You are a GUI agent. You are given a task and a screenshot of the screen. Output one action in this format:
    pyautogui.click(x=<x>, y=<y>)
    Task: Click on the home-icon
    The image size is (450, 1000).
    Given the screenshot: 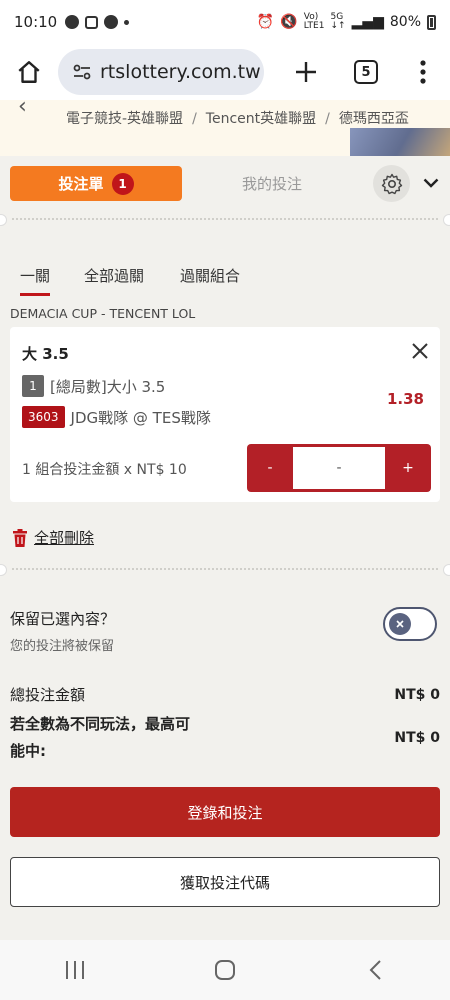 What is the action you would take?
    pyautogui.click(x=29, y=72)
    